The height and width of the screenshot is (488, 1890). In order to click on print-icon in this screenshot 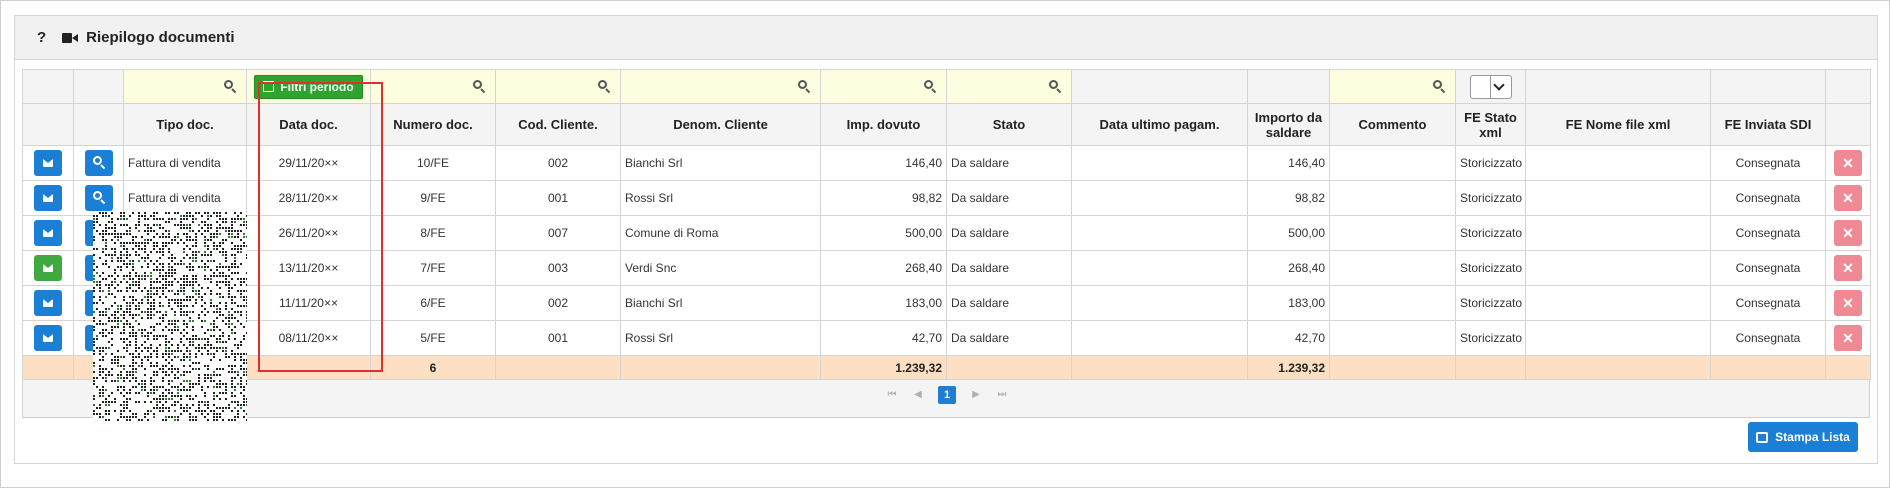, I will do `click(1762, 437)`.